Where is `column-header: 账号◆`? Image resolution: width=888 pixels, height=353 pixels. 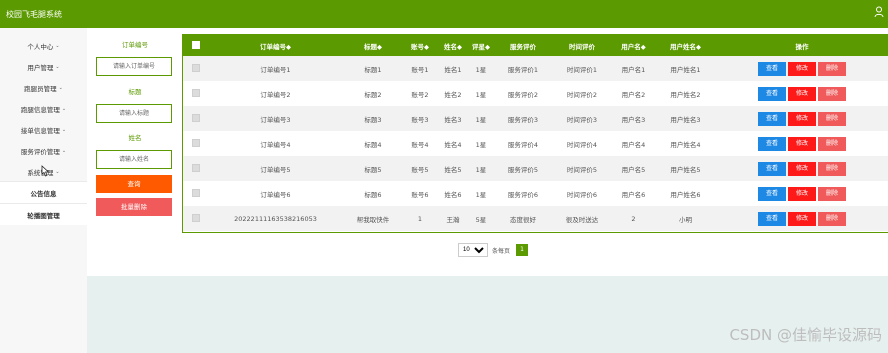 column-header: 账号◆ is located at coordinates (420, 45).